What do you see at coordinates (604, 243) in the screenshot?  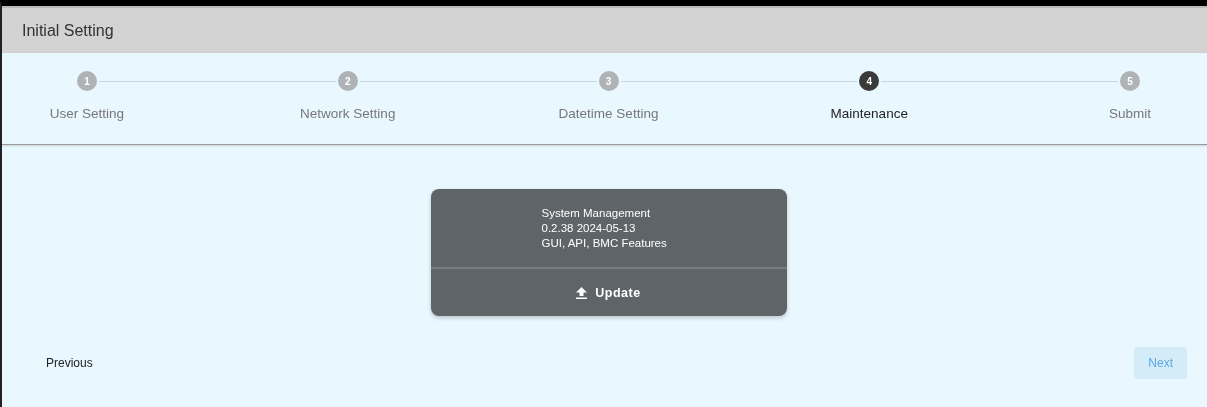 I see `card-text: GUI, API, BMC Features` at bounding box center [604, 243].